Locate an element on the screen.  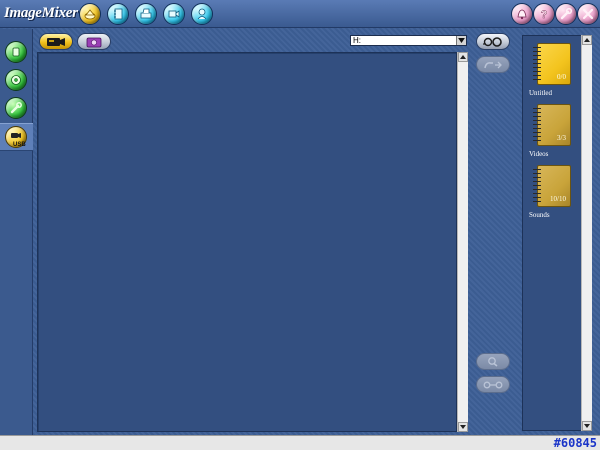
share-button is located at coordinates (202, 14).